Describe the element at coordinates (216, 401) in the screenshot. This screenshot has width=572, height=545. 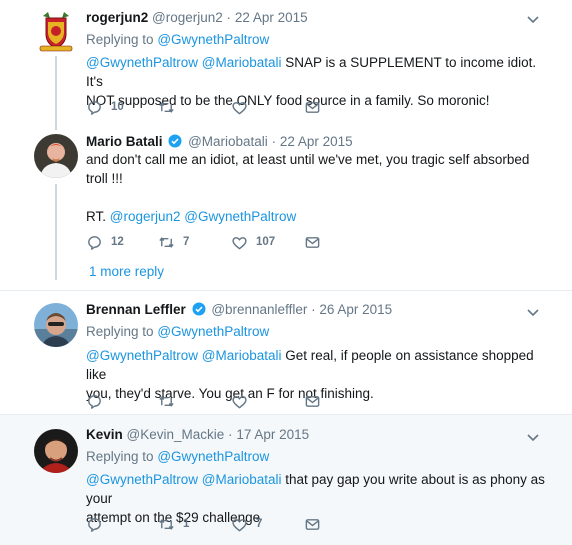
I see `tweet-actions` at that location.